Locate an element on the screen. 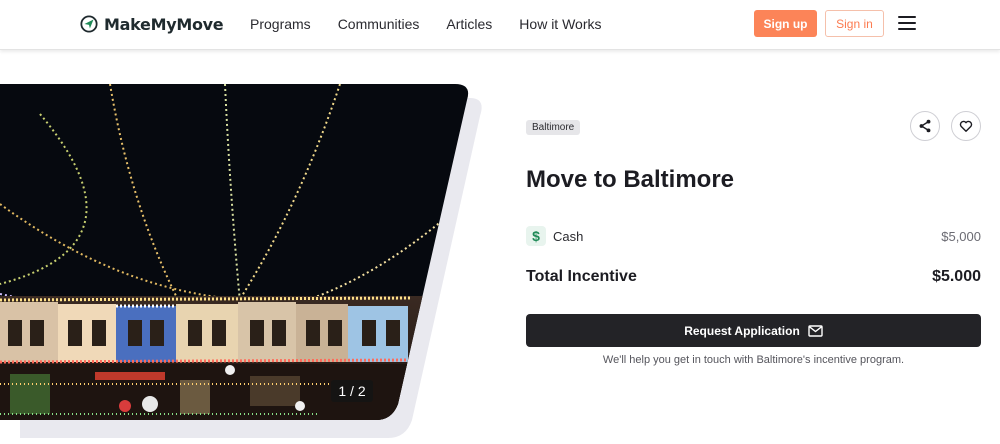  nav-programs: Programs is located at coordinates (280, 24).